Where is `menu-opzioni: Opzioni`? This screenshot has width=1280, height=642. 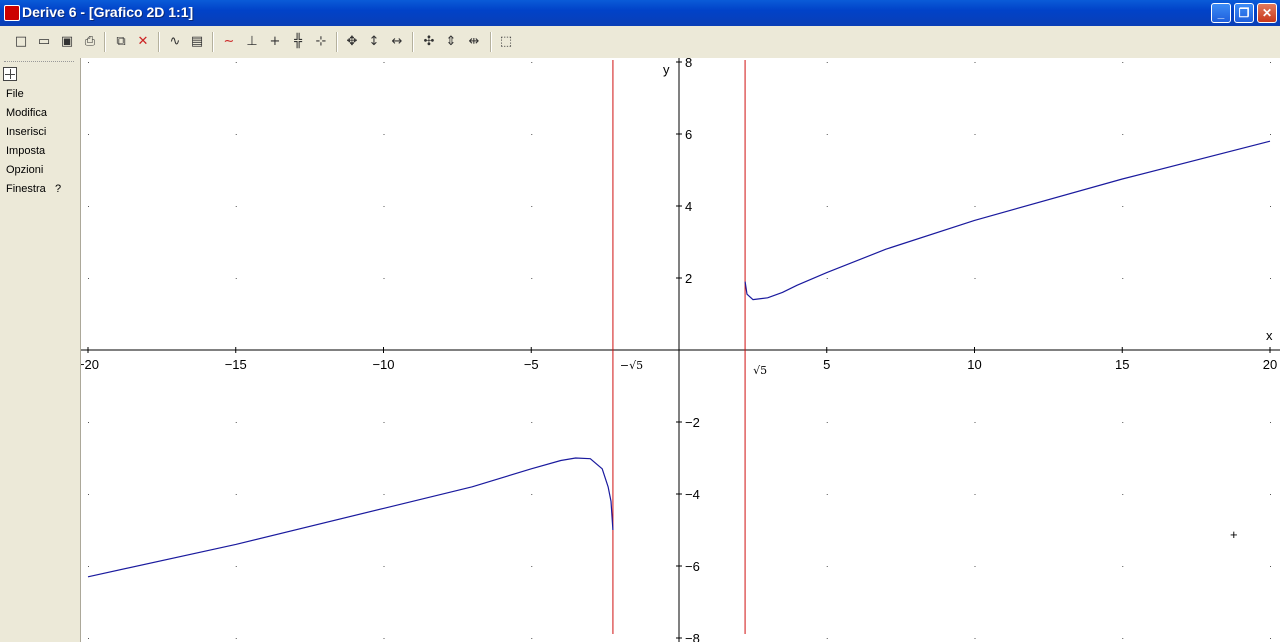 menu-opzioni: Opzioni is located at coordinates (24, 170).